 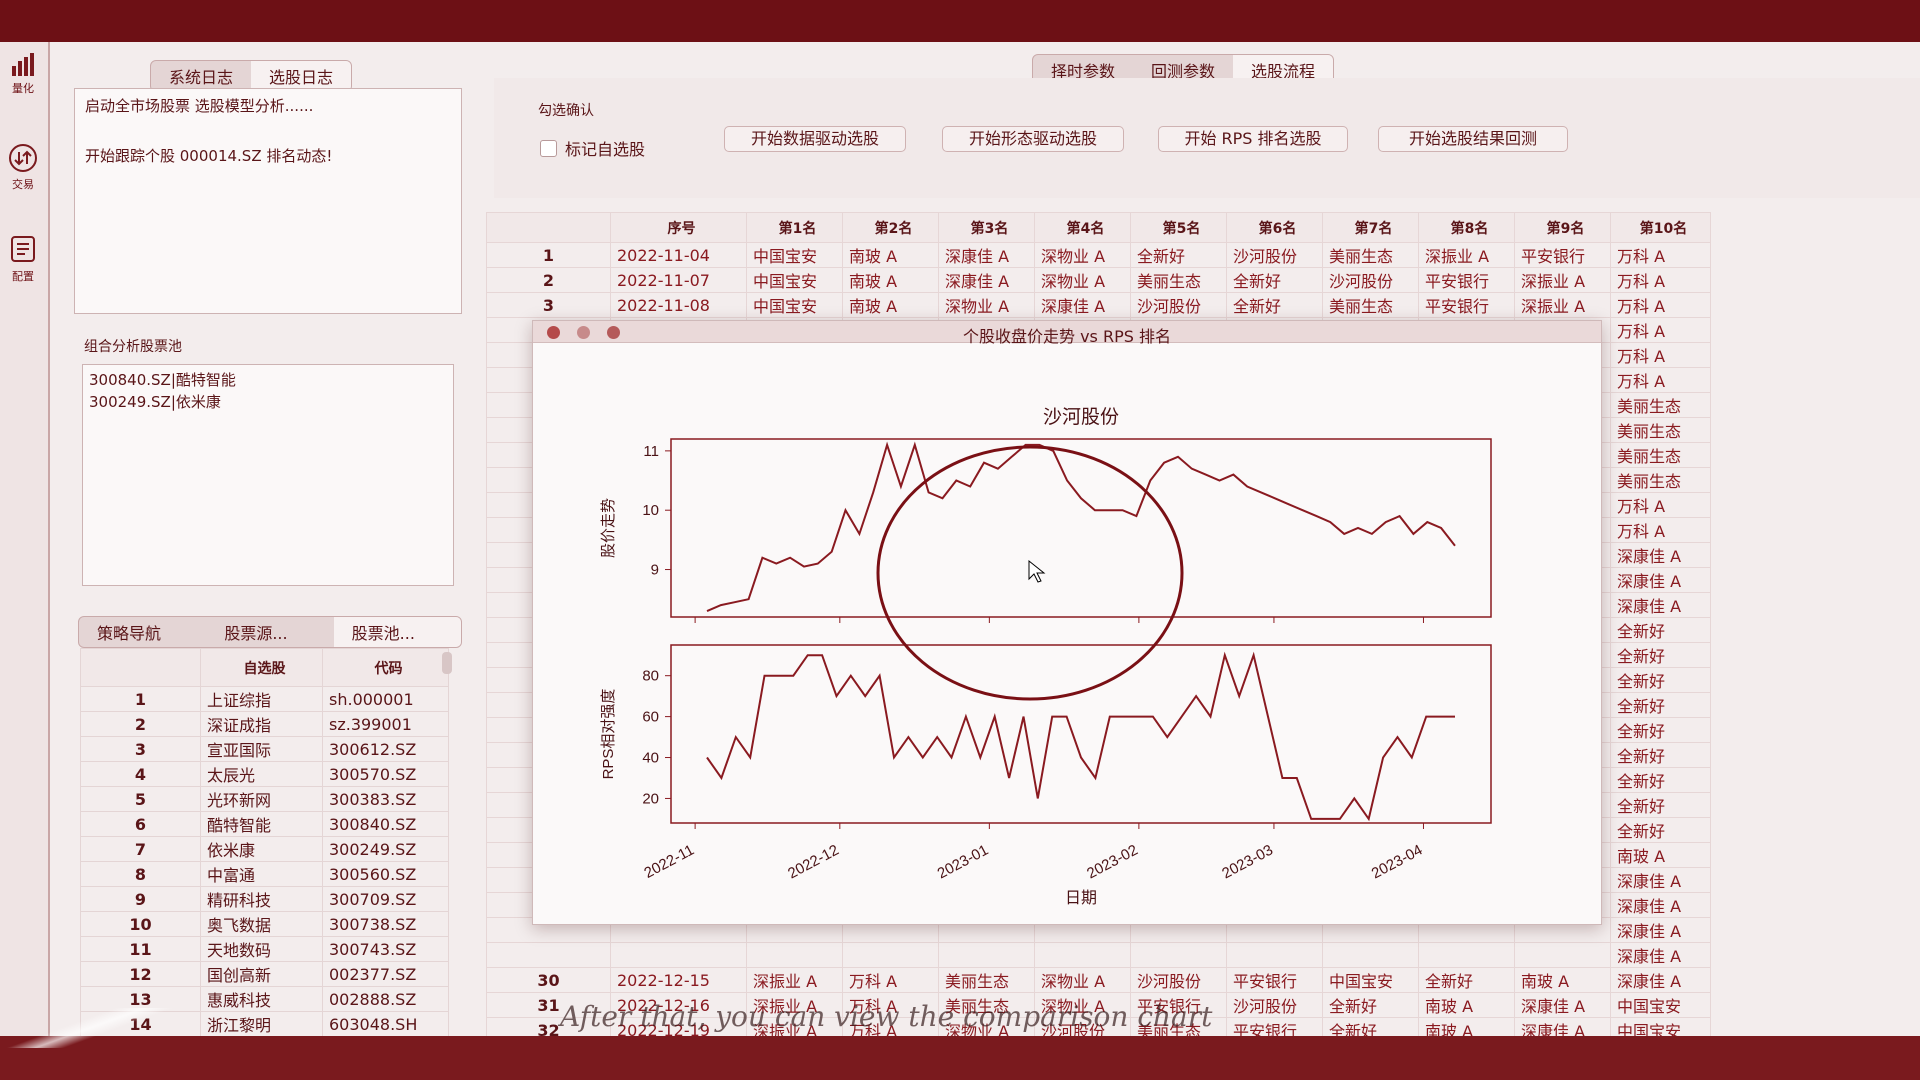 I want to click on tab-strategy-nav: 策略导航, so click(x=142, y=632).